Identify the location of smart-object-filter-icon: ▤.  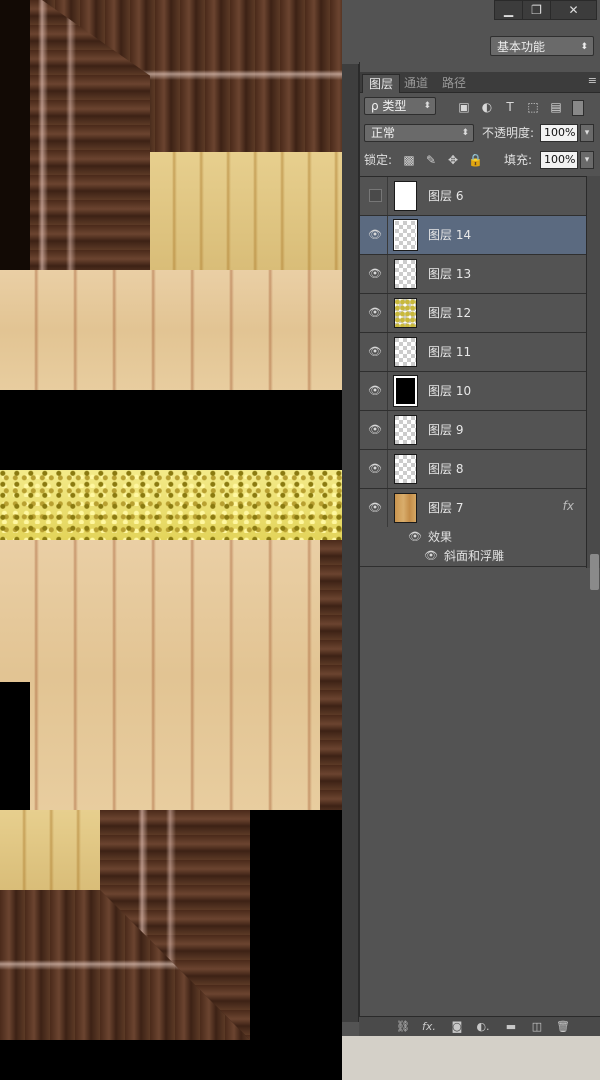
(556, 107).